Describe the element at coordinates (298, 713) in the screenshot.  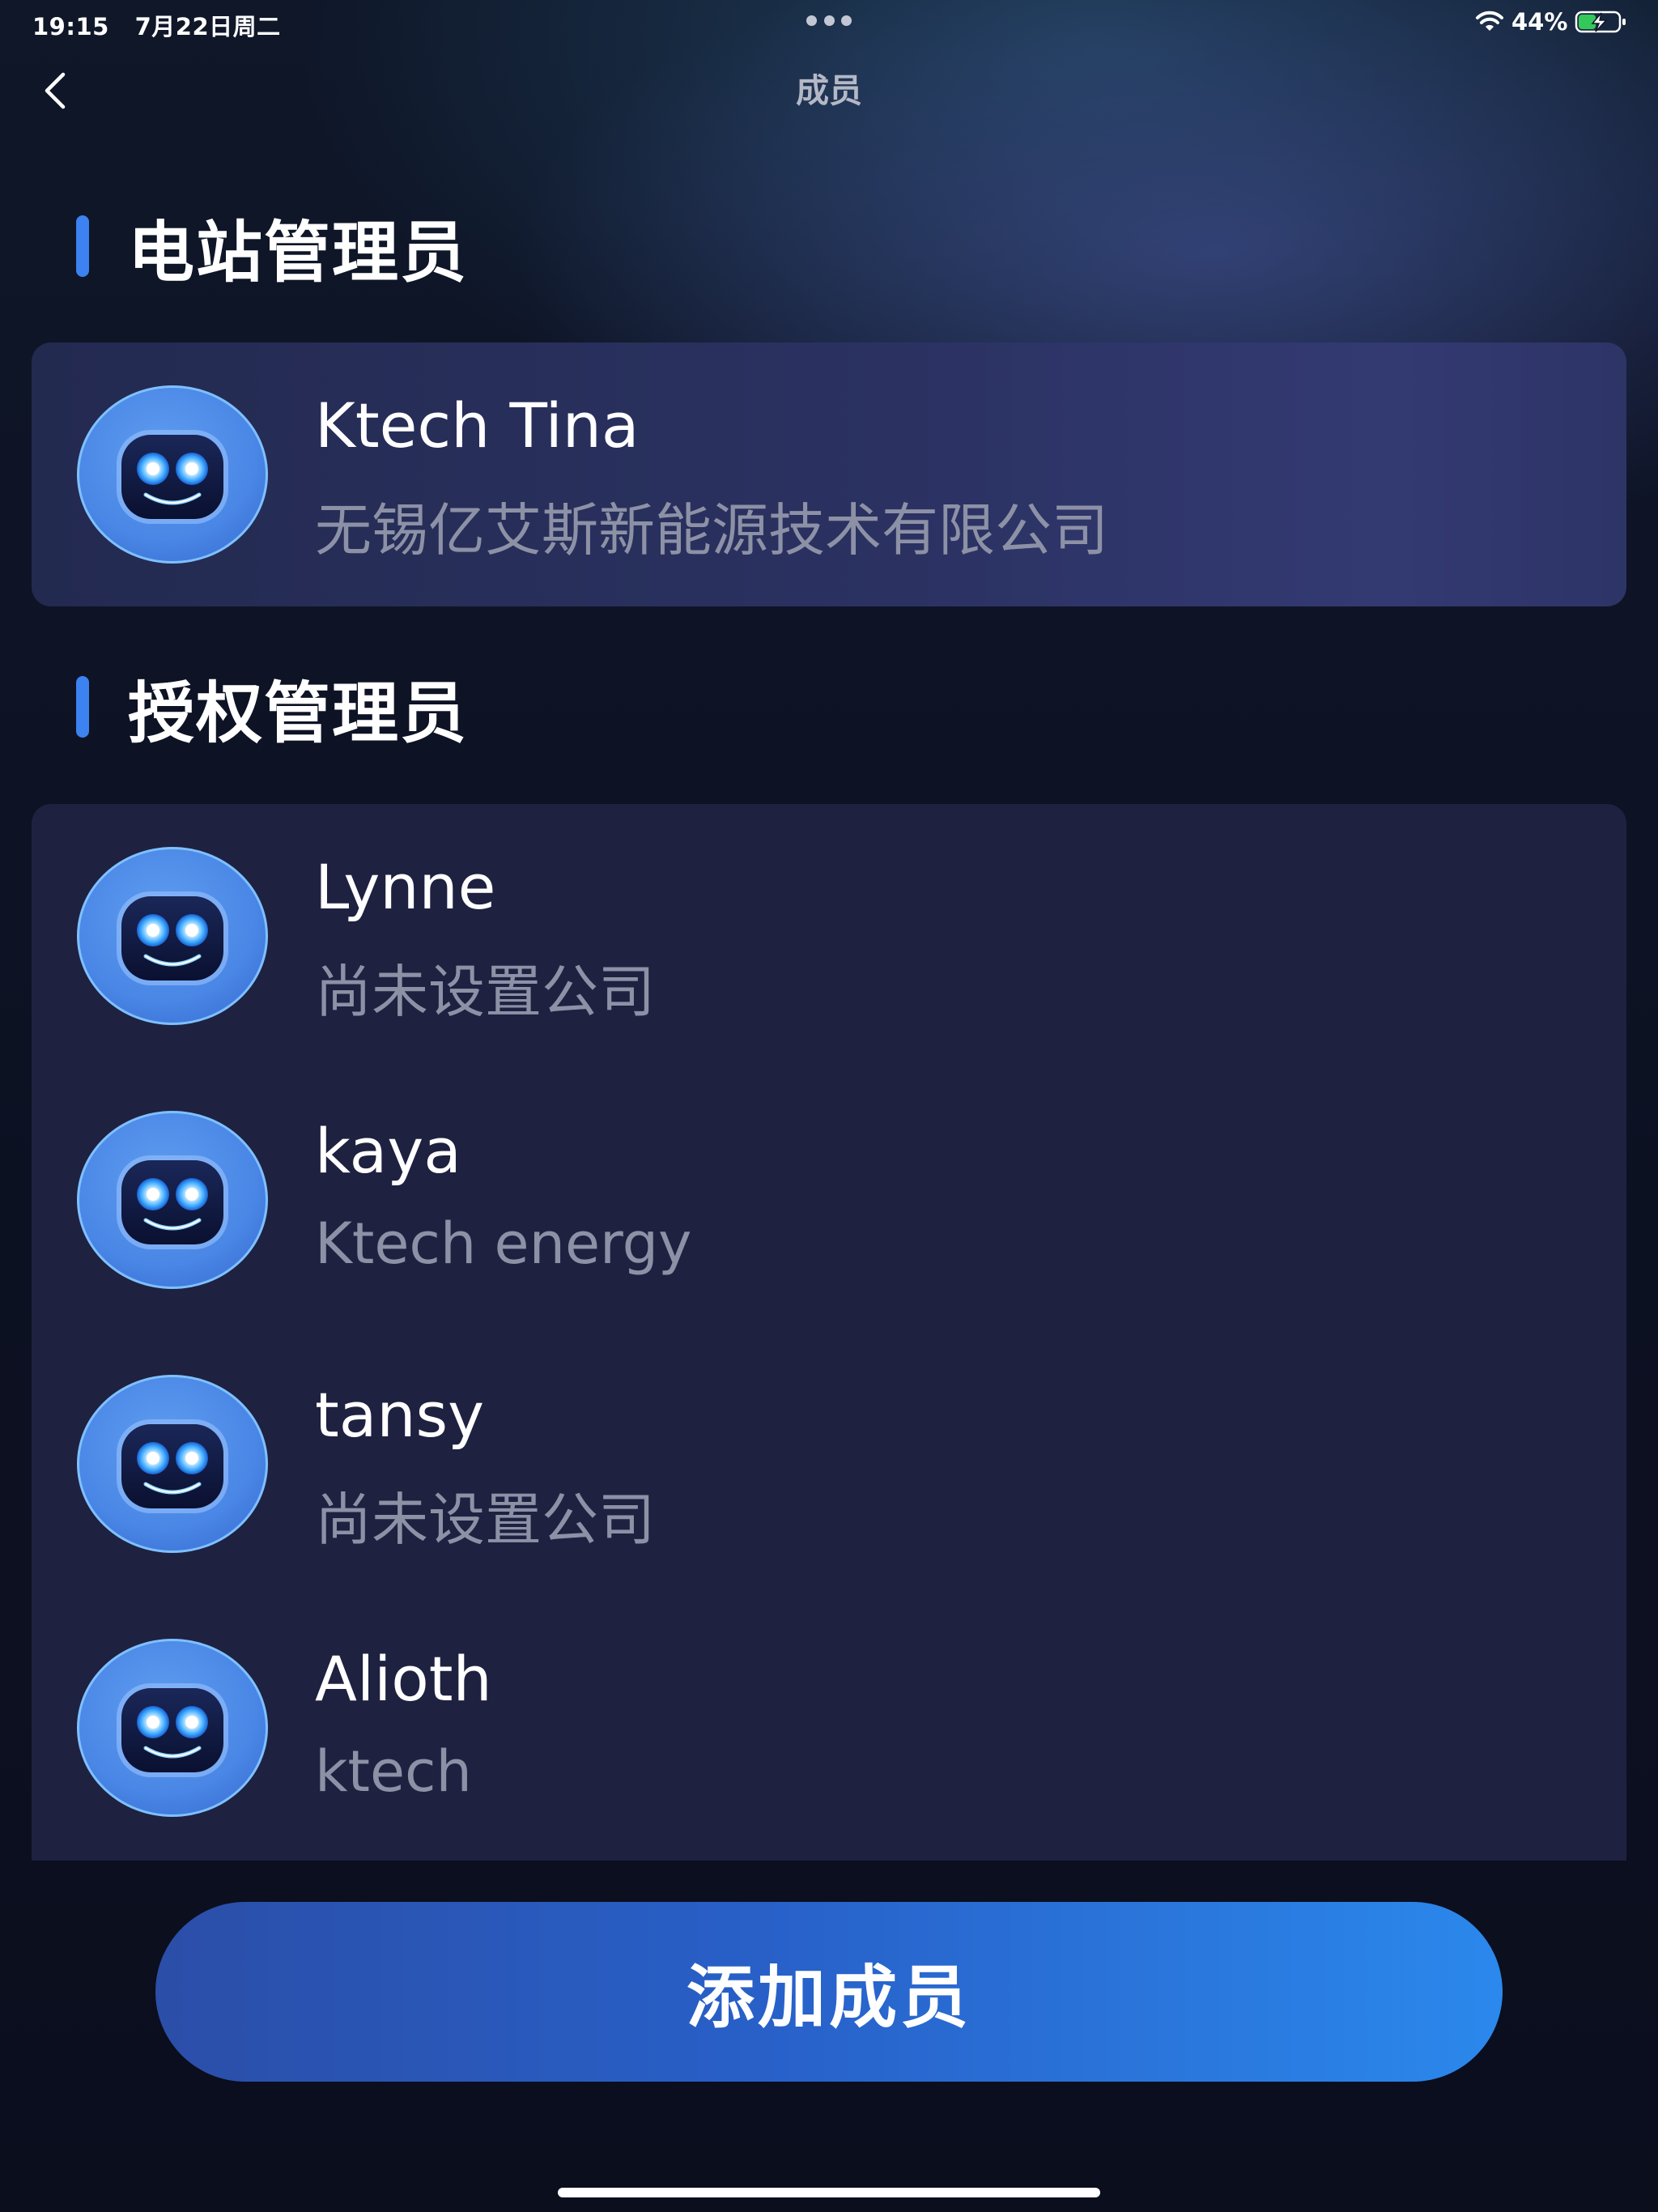
I see `section-title-authorized-admin: 授权管理员` at that location.